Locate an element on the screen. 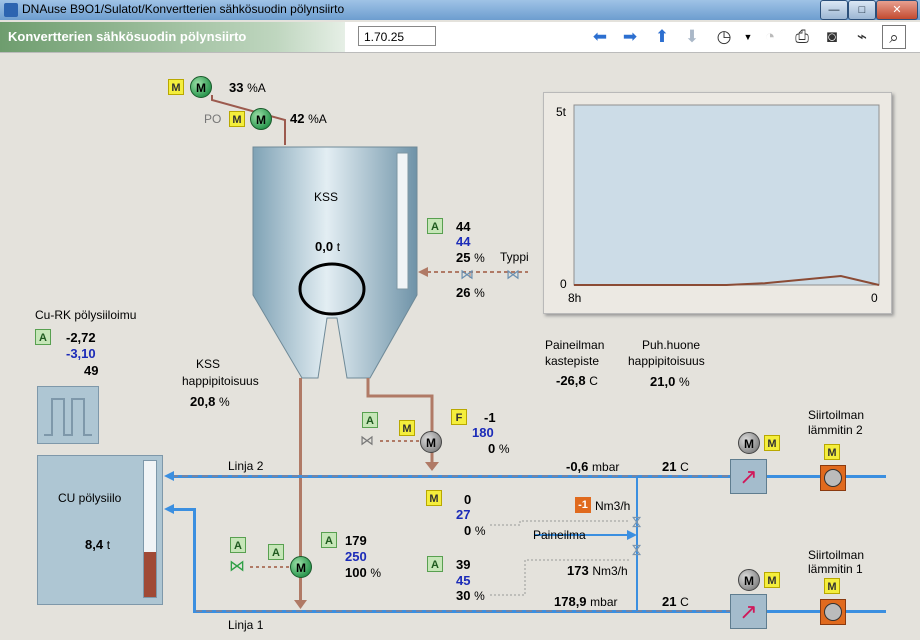 This screenshot has height=640, width=920. heater2-fan-icon is located at coordinates (833, 478).